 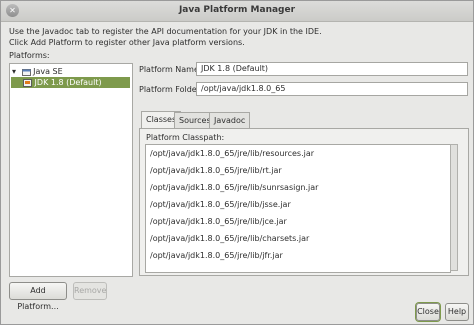 What do you see at coordinates (216, 256) in the screenshot?
I see `classpath-item: /opt/java/jdk1.8.0_65/jre/lib/jfr.jar` at bounding box center [216, 256].